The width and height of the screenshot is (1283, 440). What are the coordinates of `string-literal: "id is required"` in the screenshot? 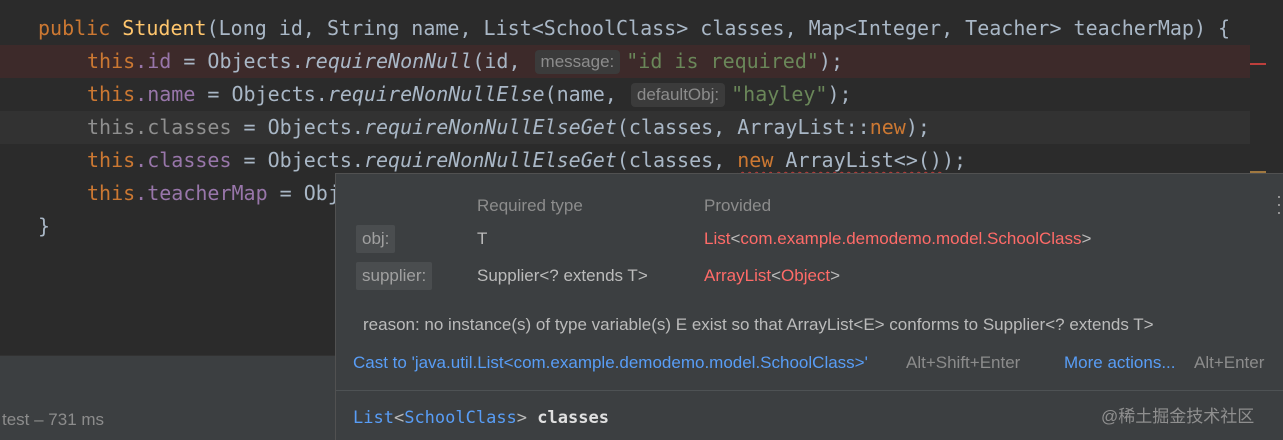 It's located at (722, 61).